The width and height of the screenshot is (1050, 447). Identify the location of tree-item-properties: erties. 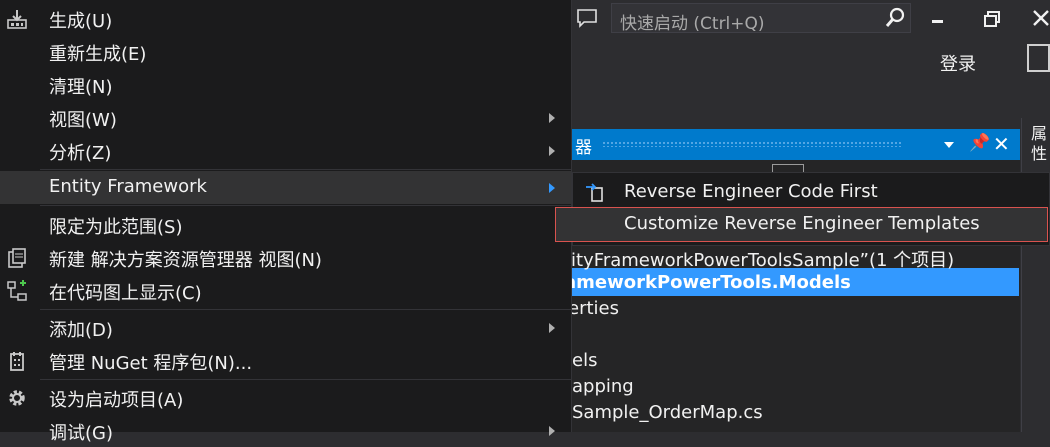
(593, 308).